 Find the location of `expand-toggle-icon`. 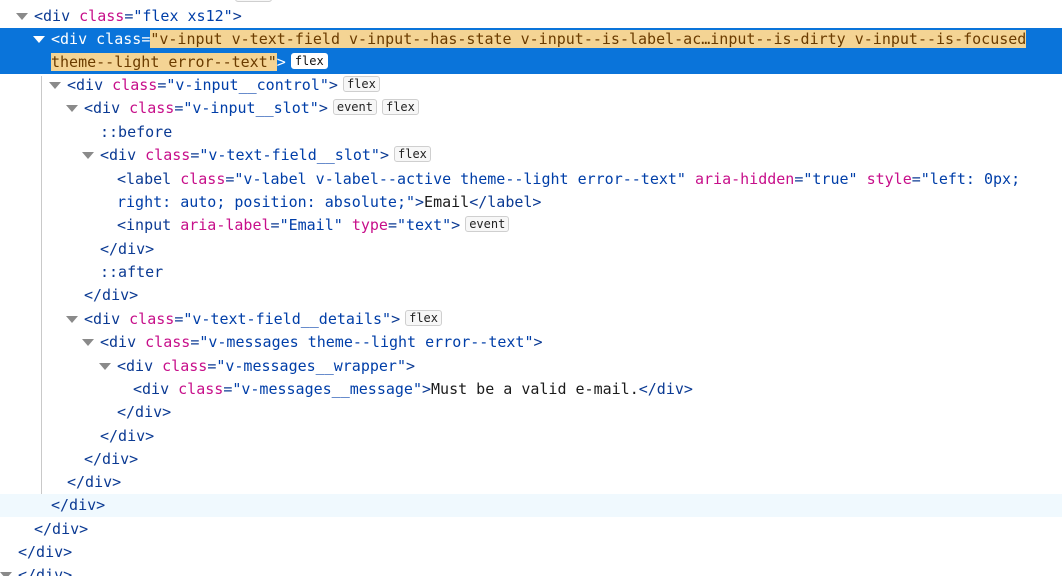

expand-toggle-icon is located at coordinates (22, 16).